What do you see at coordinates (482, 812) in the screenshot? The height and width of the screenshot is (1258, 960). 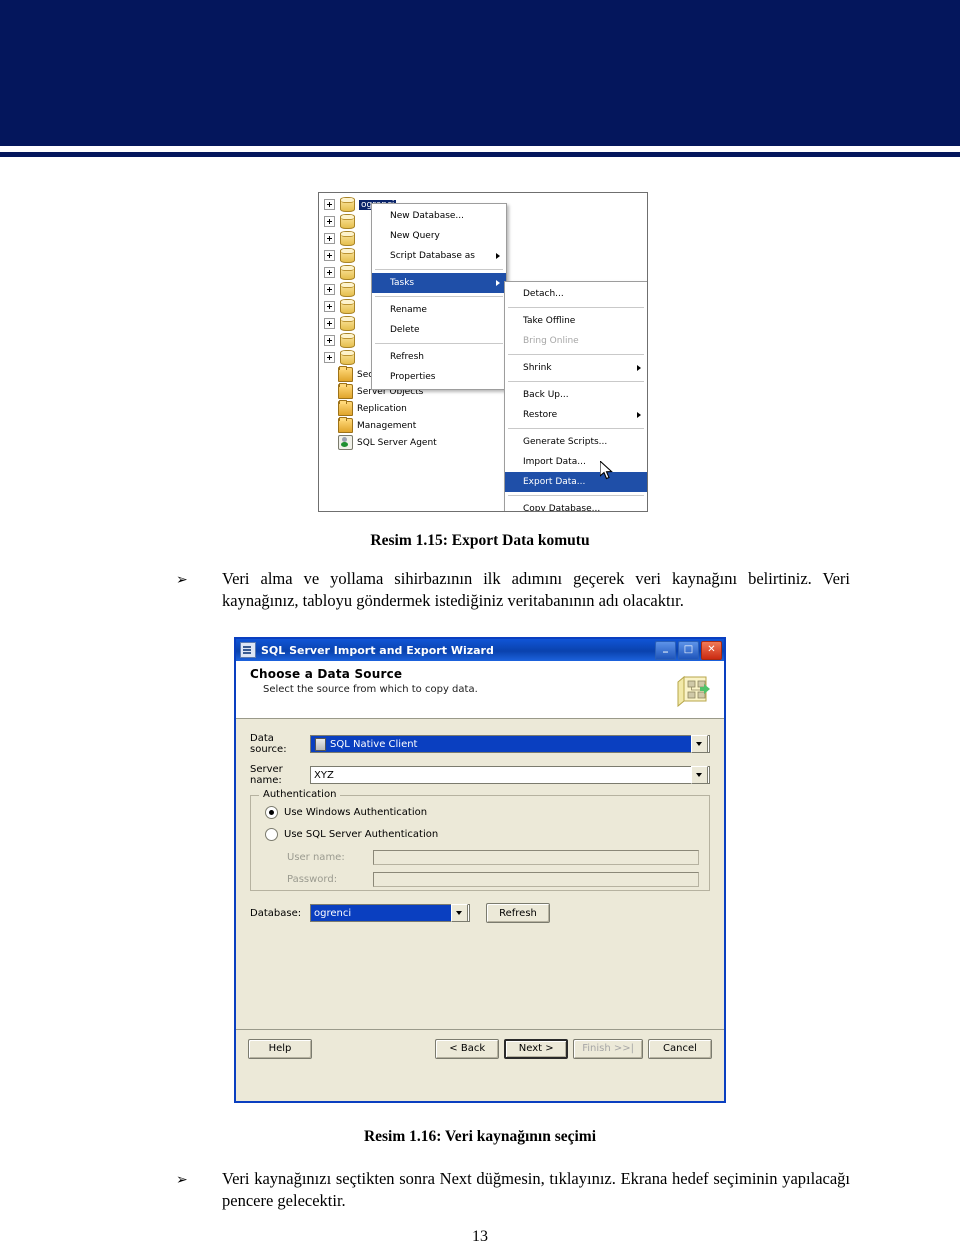 I see `windows-auth-row: Use Windows Authentication` at bounding box center [482, 812].